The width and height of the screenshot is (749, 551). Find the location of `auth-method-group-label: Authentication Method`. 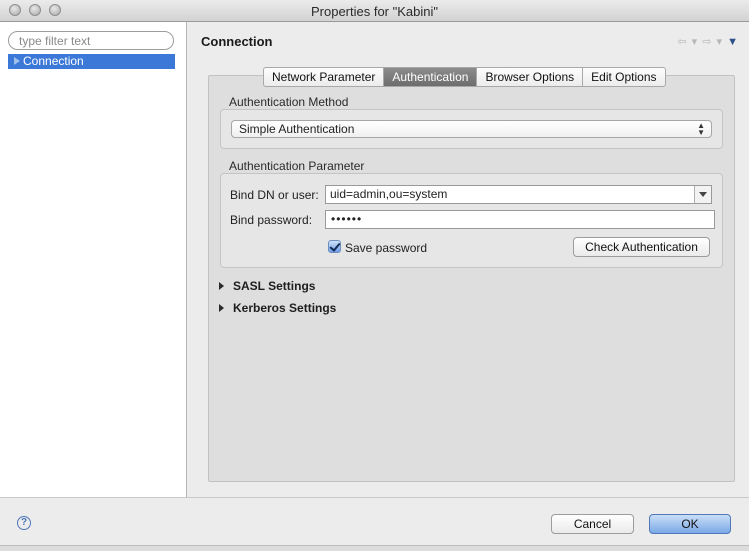

auth-method-group-label: Authentication Method is located at coordinates (289, 102).